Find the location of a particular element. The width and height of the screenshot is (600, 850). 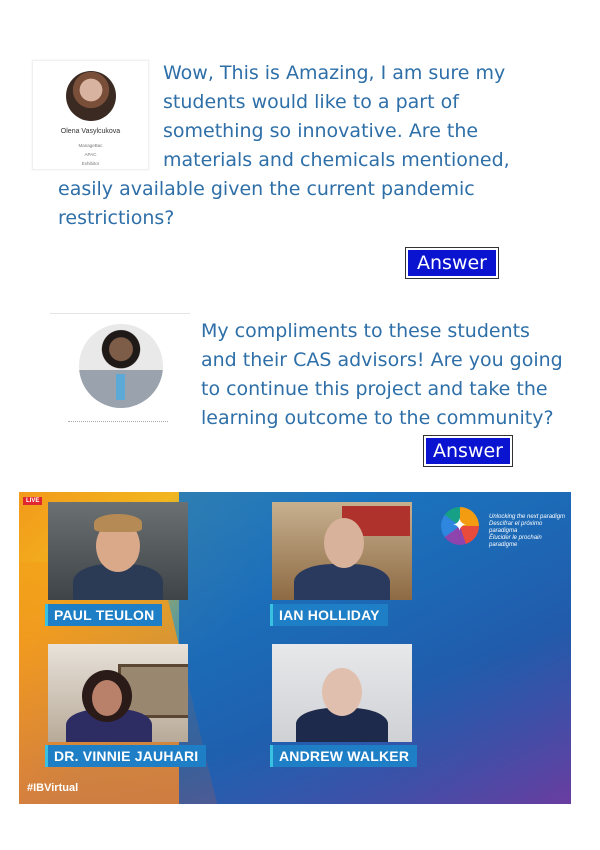

speaker-name-andrew: ANDREW WALKER is located at coordinates (344, 756).